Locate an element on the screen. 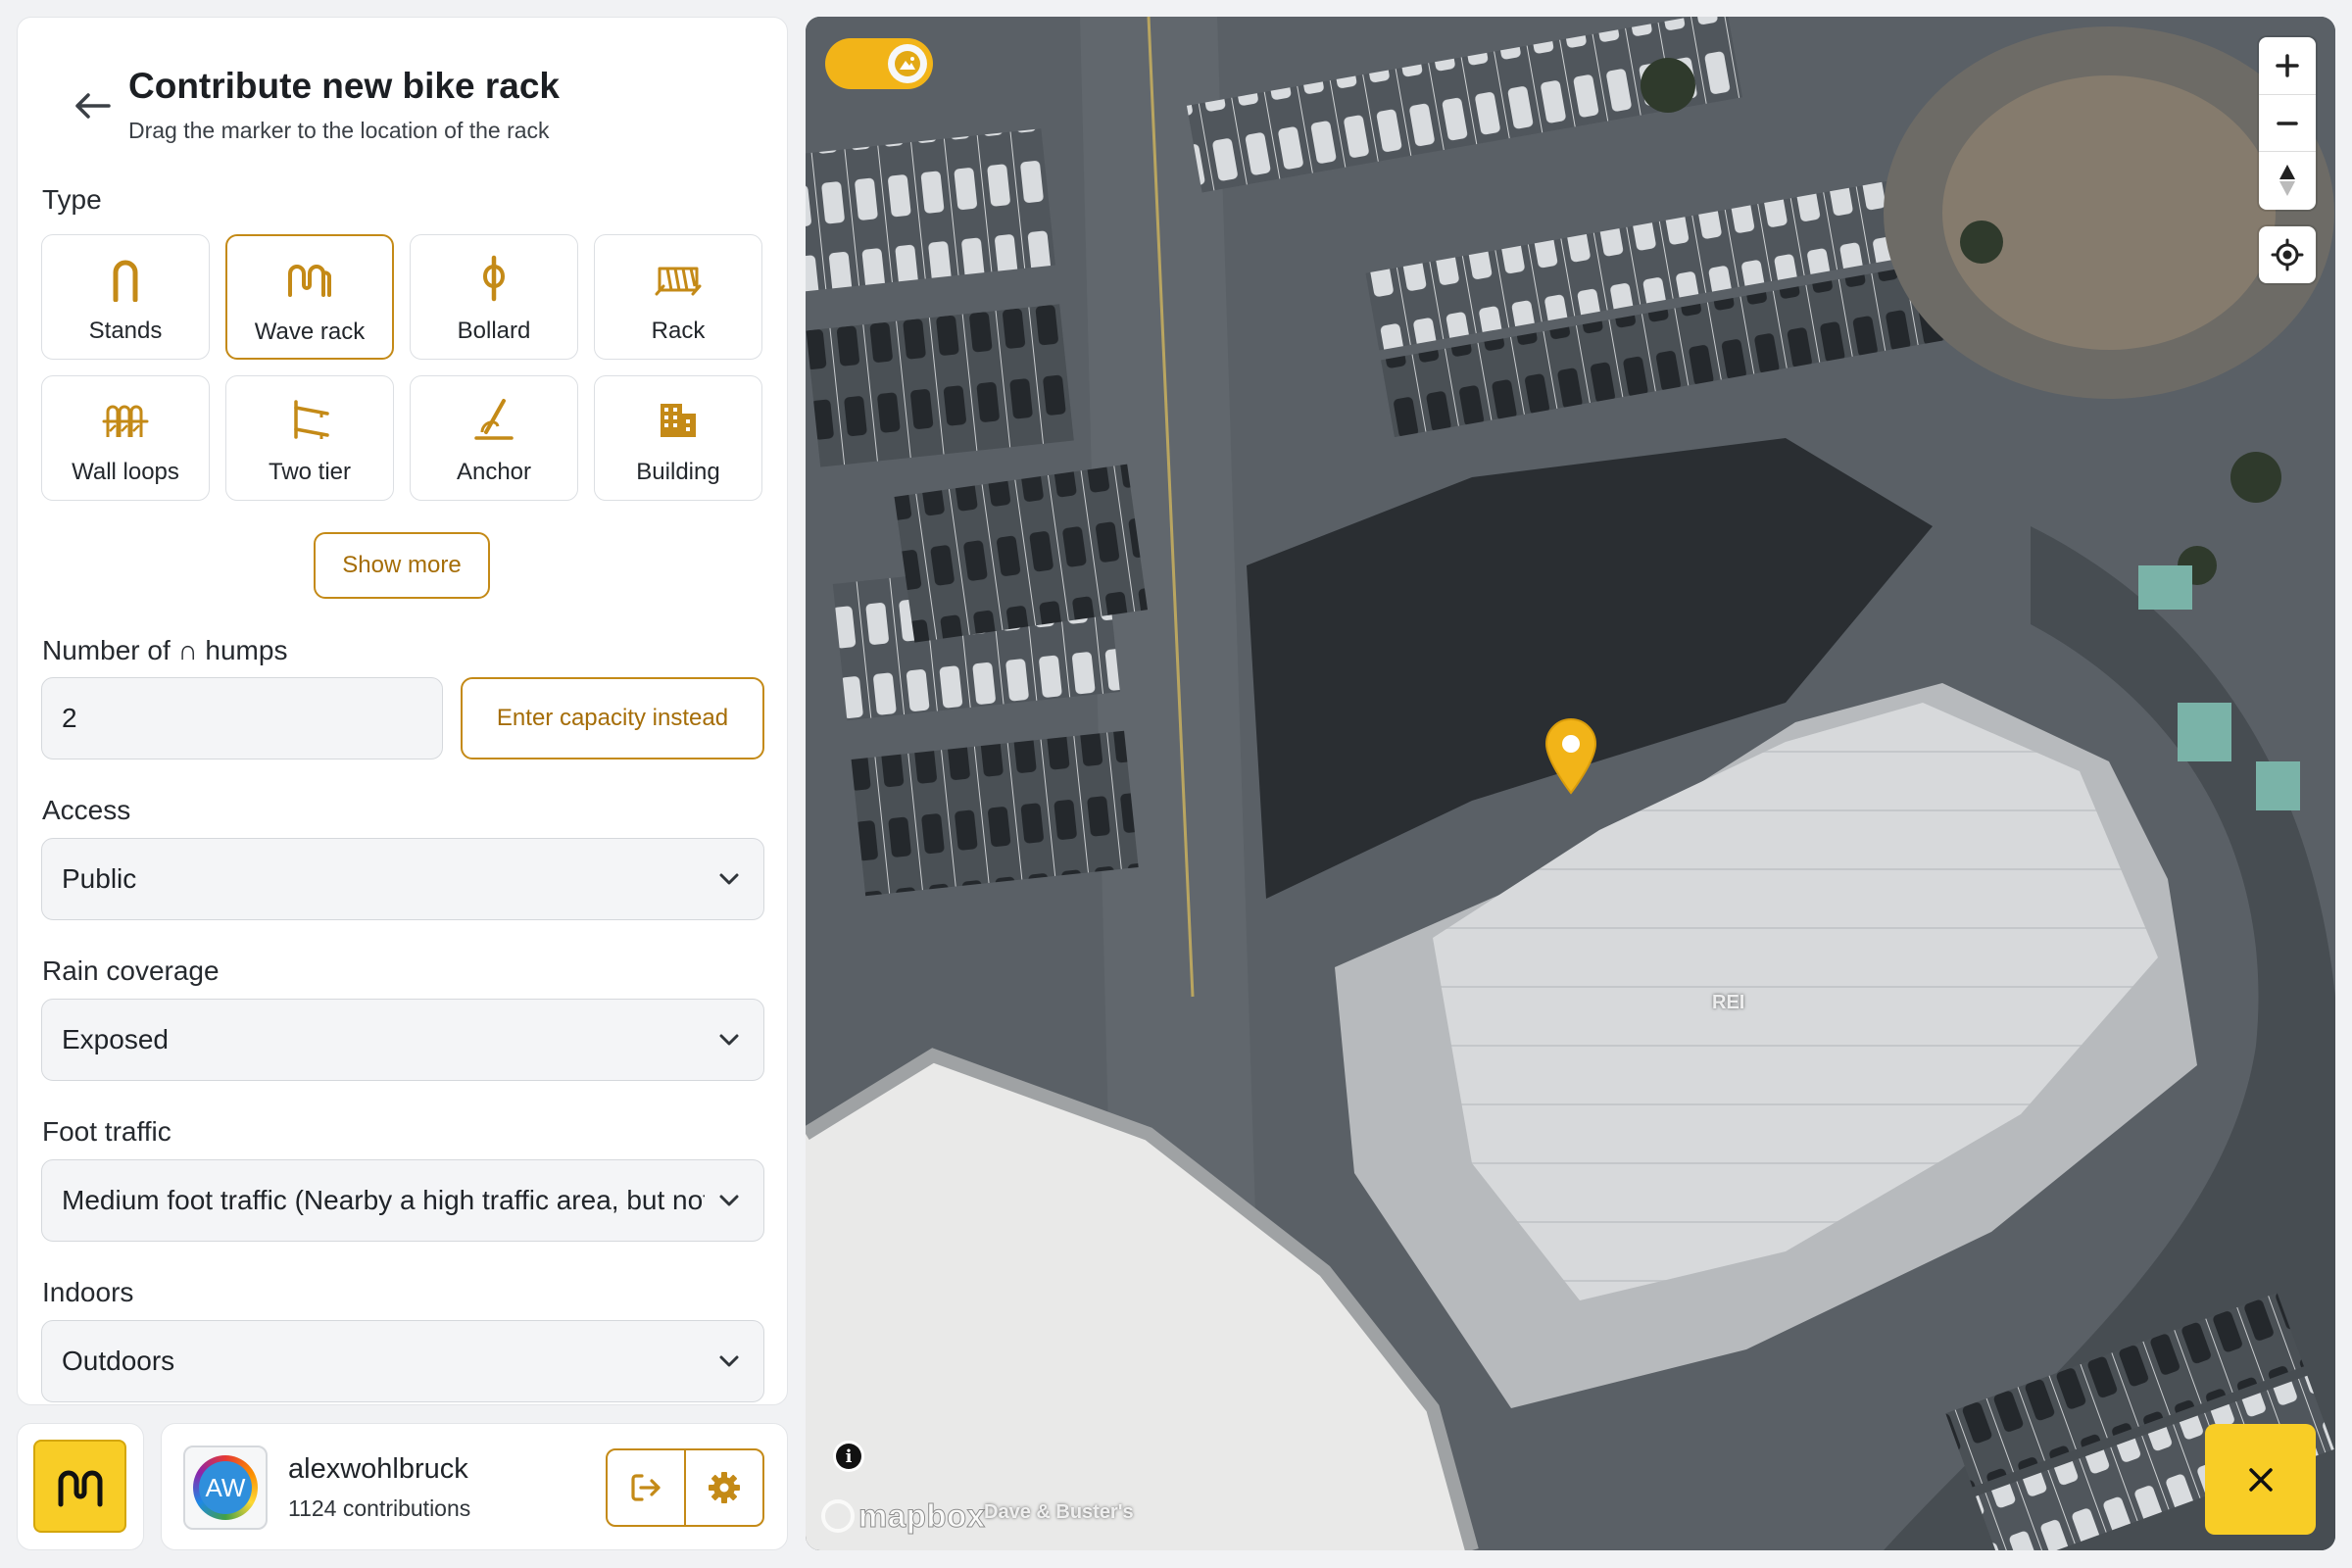 The image size is (2352, 1568). foot-traffic-label: Foot traffic is located at coordinates (107, 1131).